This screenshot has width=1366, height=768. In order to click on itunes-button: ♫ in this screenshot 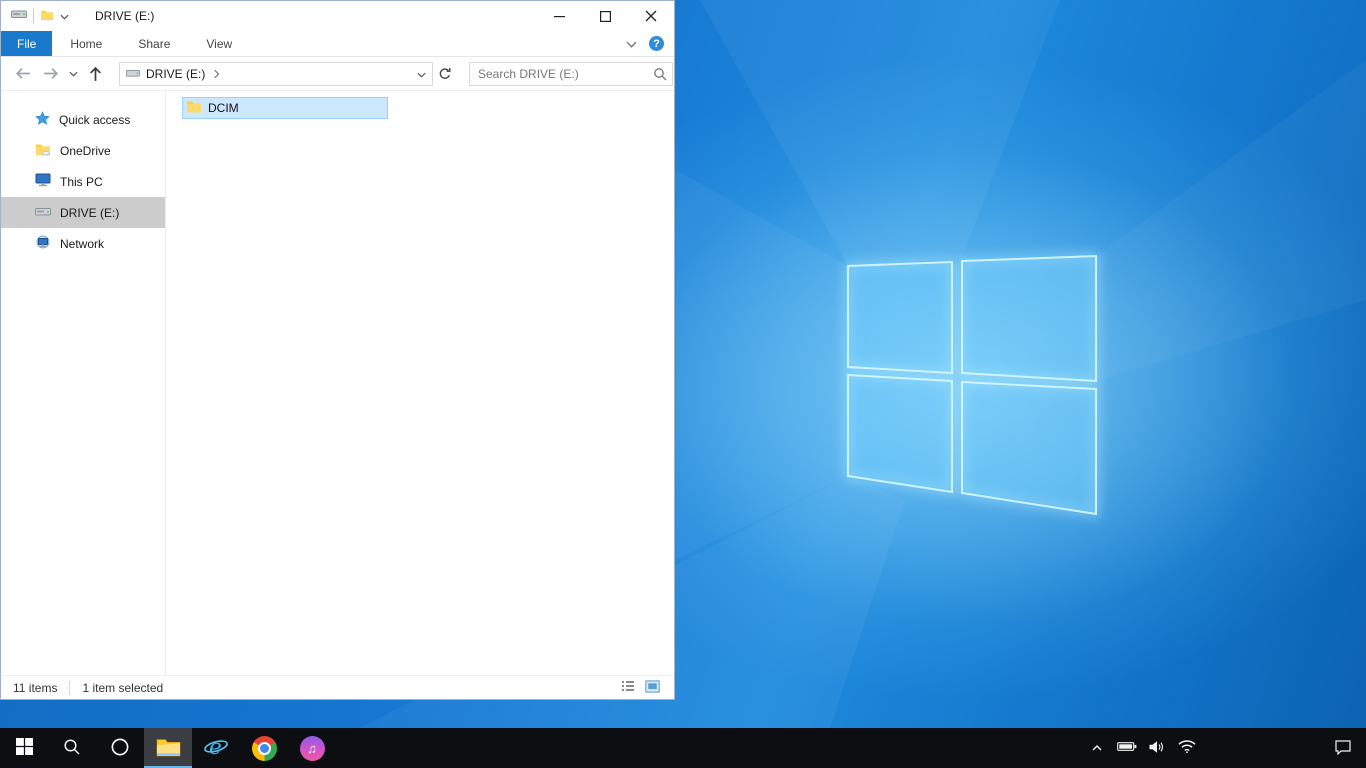, I will do `click(312, 748)`.